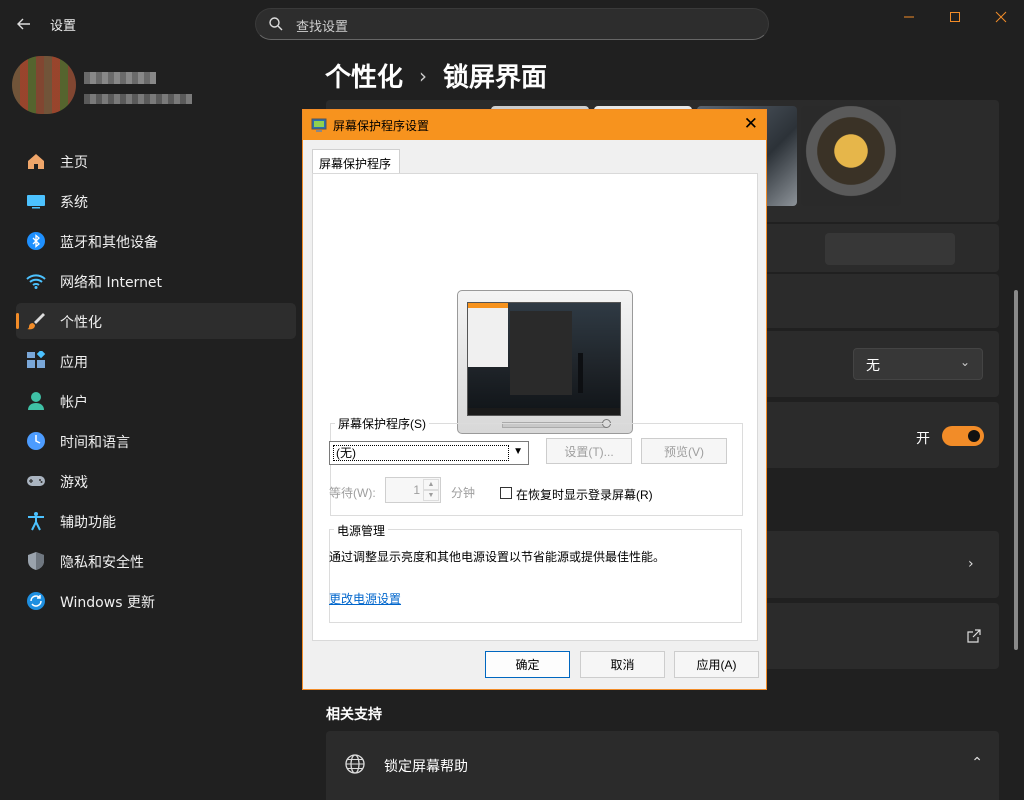  I want to click on sidebar-item-gaming: 游戏, so click(156, 481).